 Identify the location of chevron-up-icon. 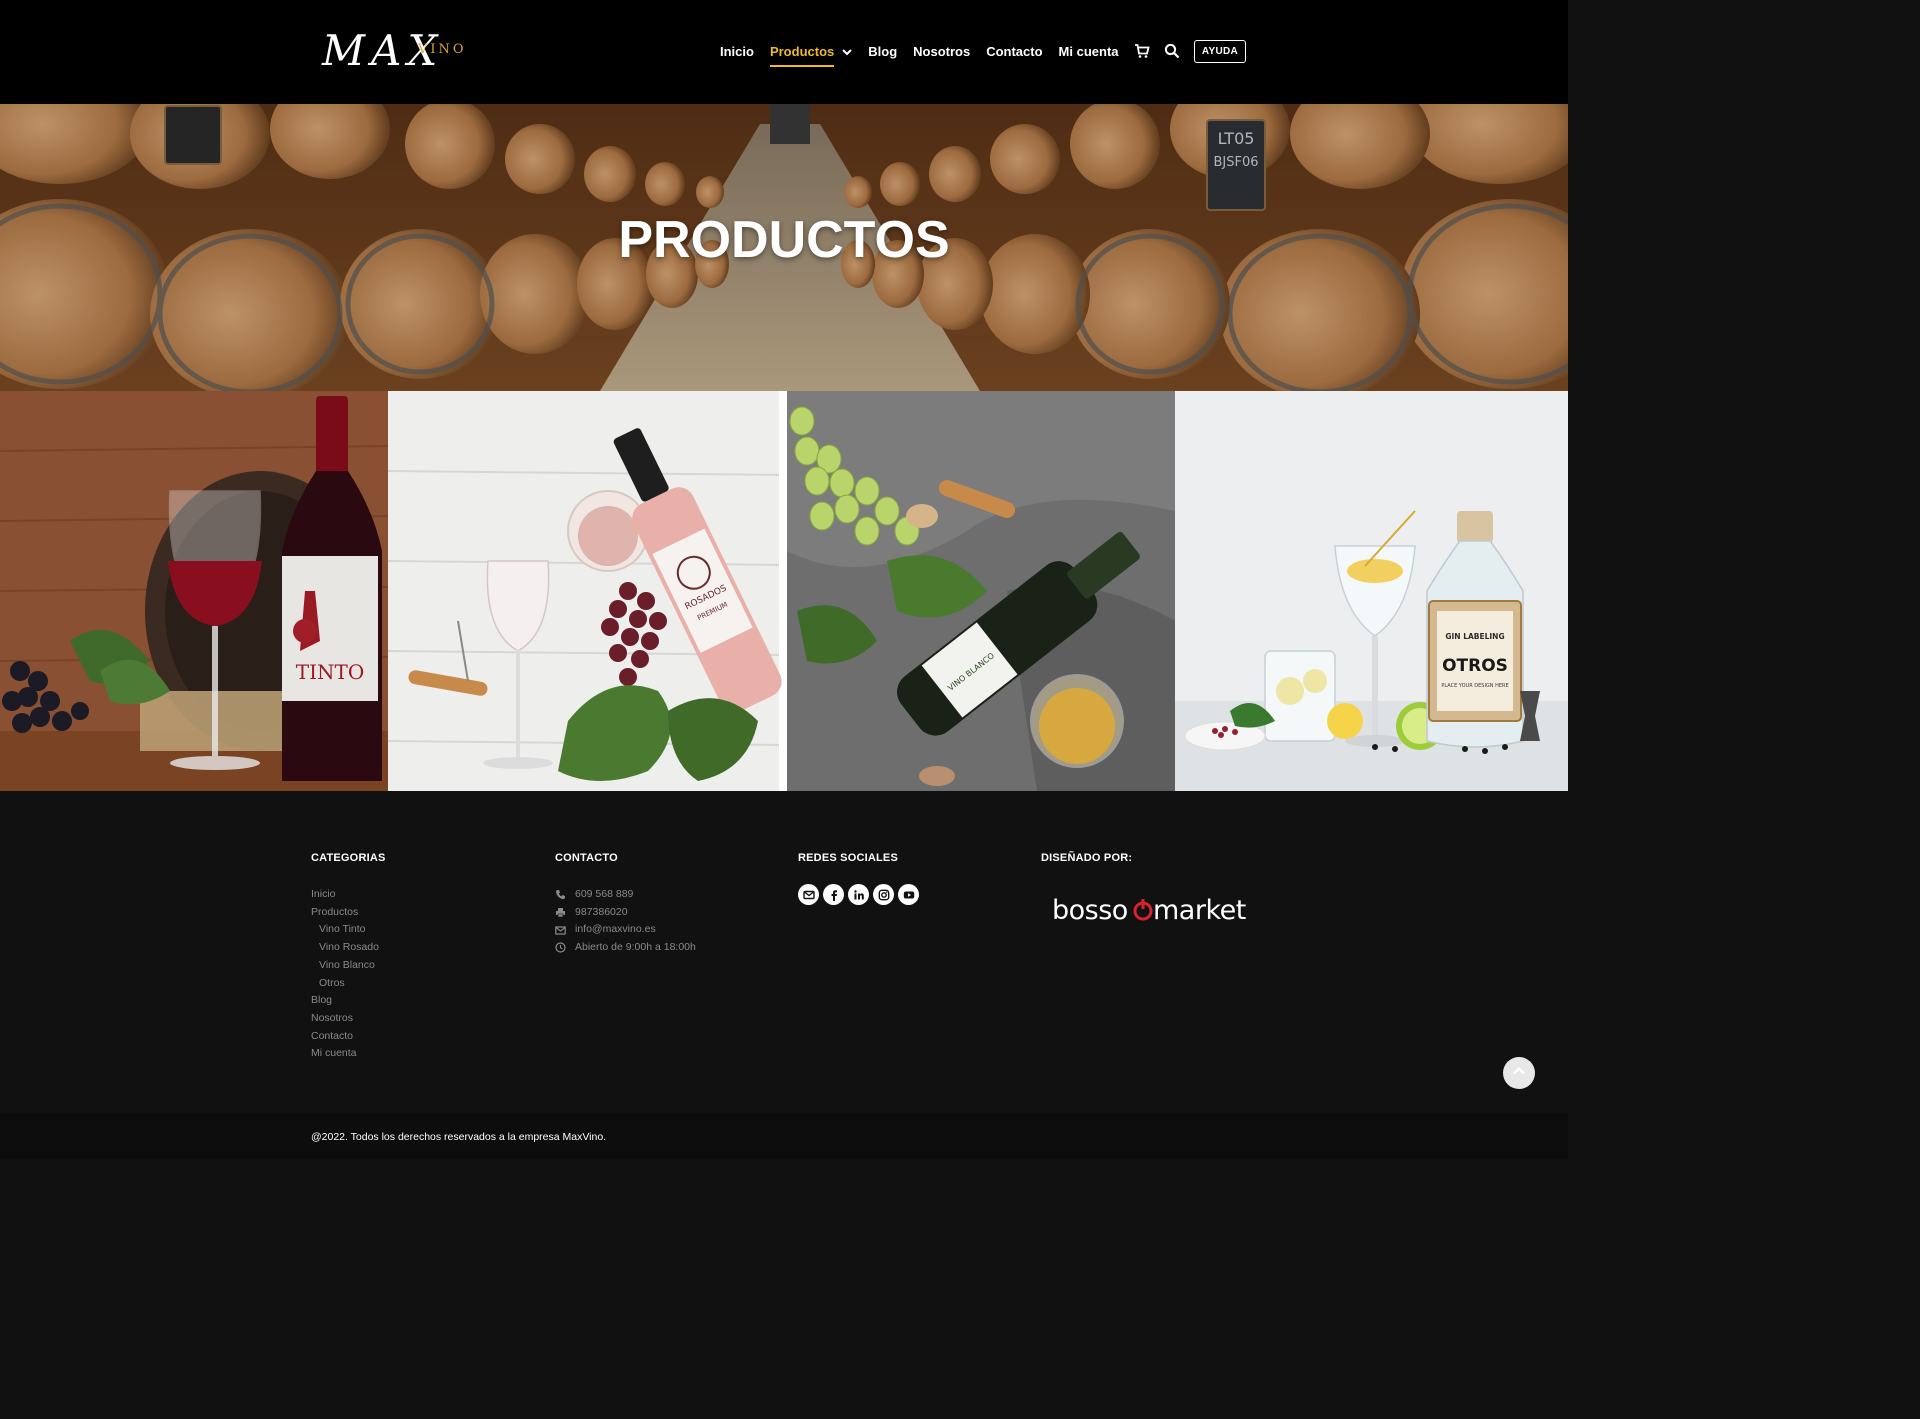
(1519, 1073).